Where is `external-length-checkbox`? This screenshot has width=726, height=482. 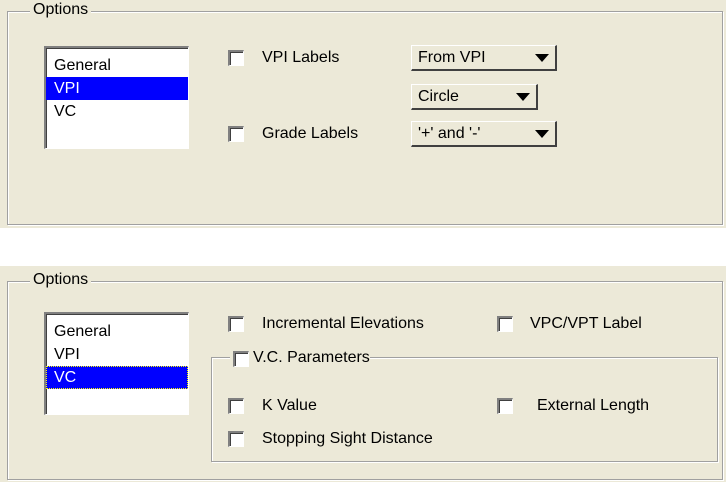
external-length-checkbox is located at coordinates (505, 406).